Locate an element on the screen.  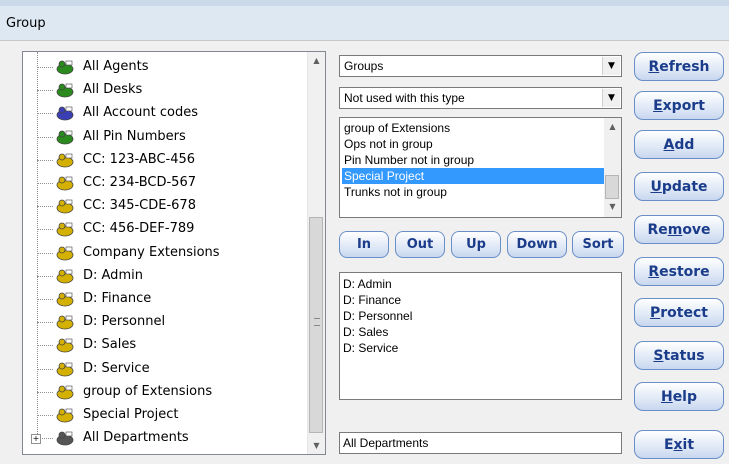
help-button: Help is located at coordinates (679, 396).